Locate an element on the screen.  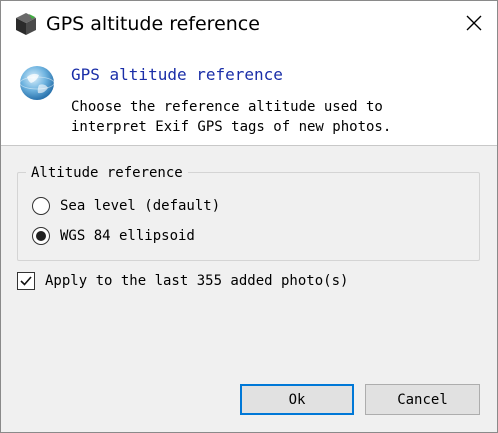
close-icon is located at coordinates (474, 25).